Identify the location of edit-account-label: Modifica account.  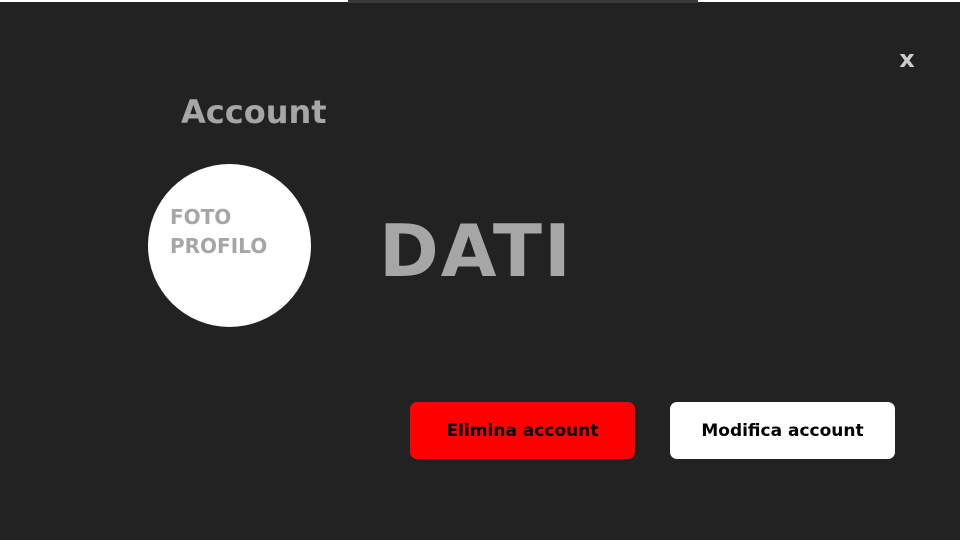
(782, 430).